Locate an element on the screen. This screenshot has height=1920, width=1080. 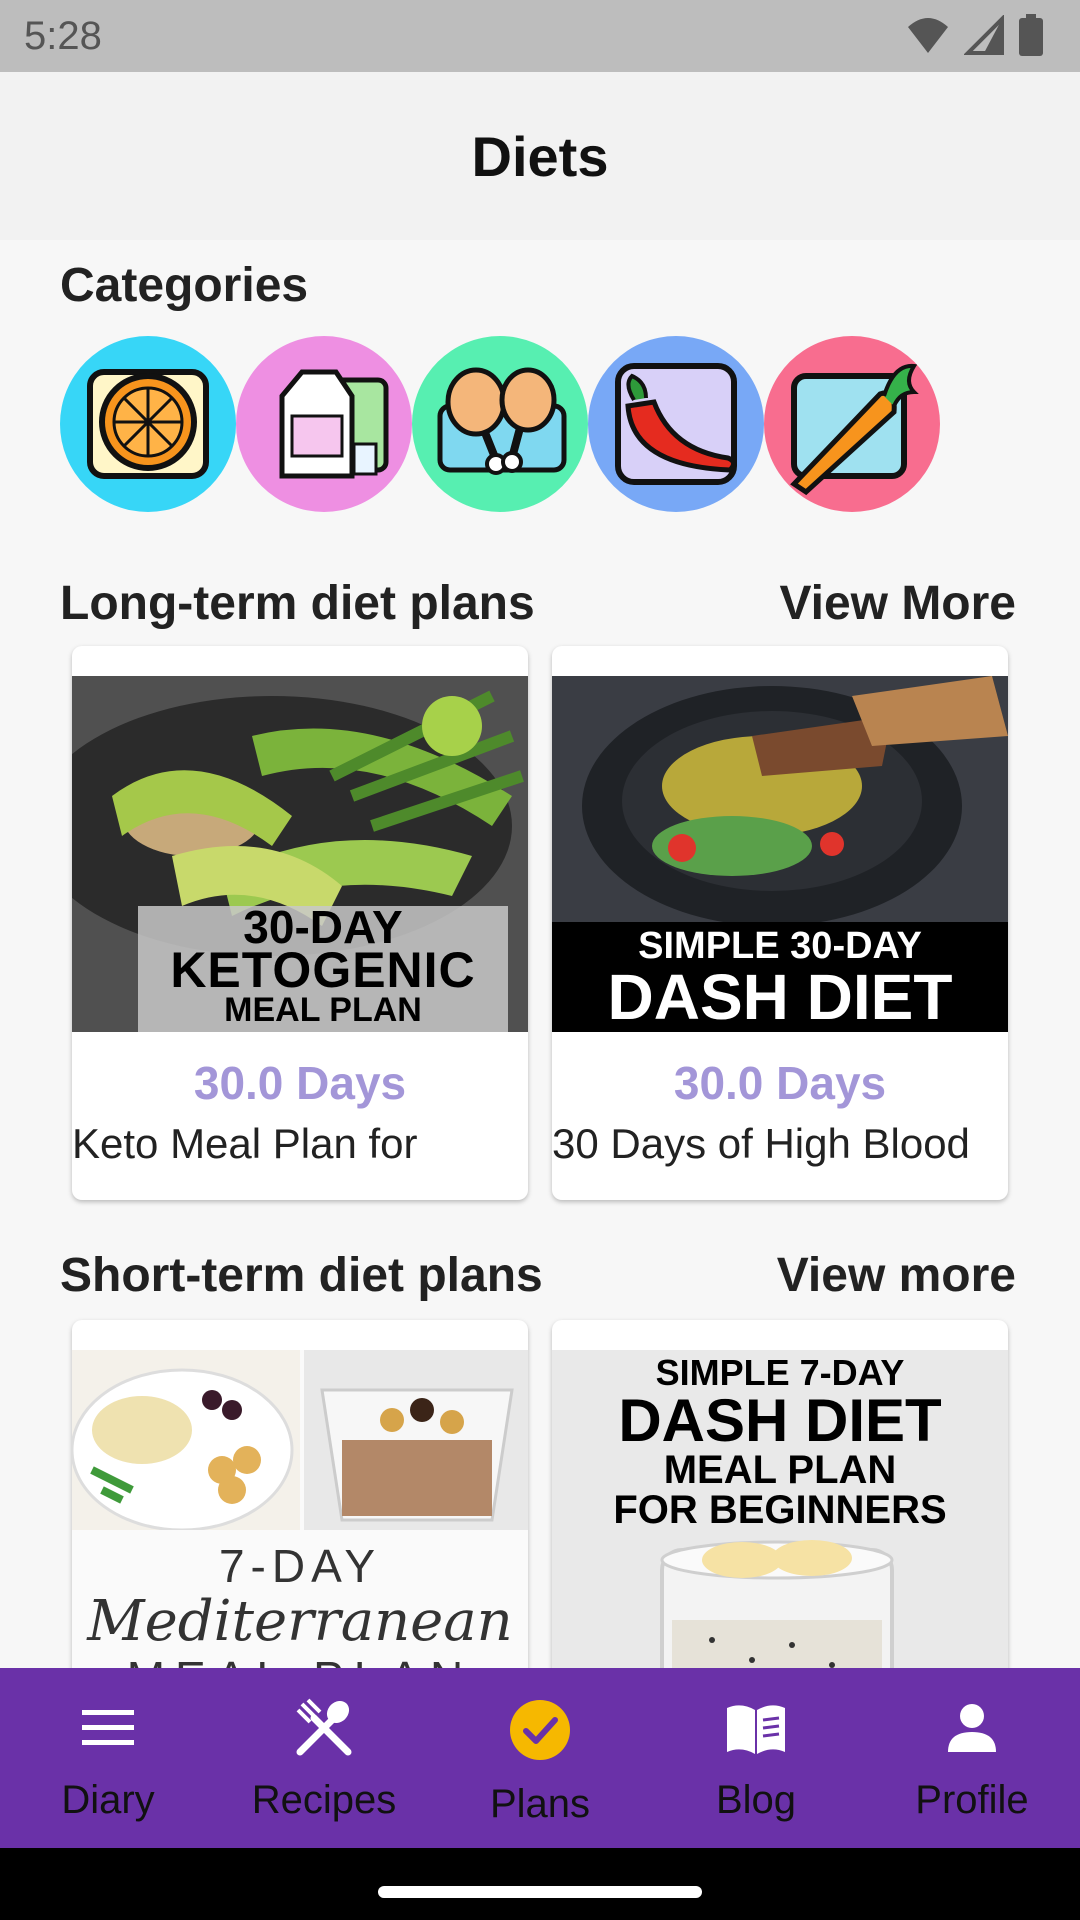
check-circle-icon is located at coordinates (540, 1730).